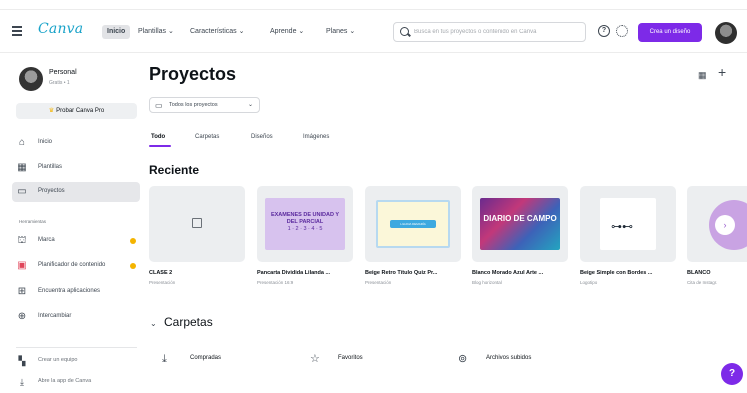 The image size is (747, 393). I want to click on crown-icon: ♛, so click(51, 111).